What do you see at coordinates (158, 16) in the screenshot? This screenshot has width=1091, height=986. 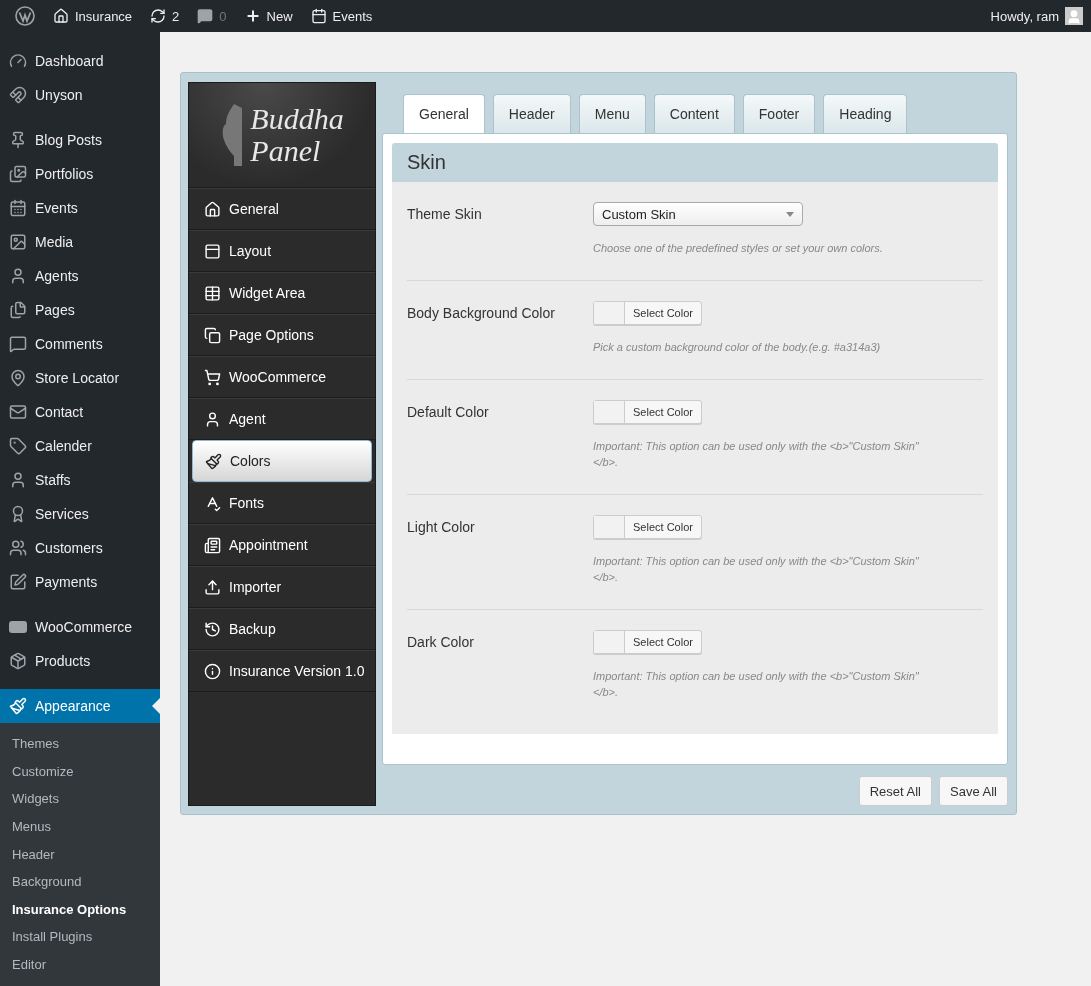 I see `refresh-icon` at bounding box center [158, 16].